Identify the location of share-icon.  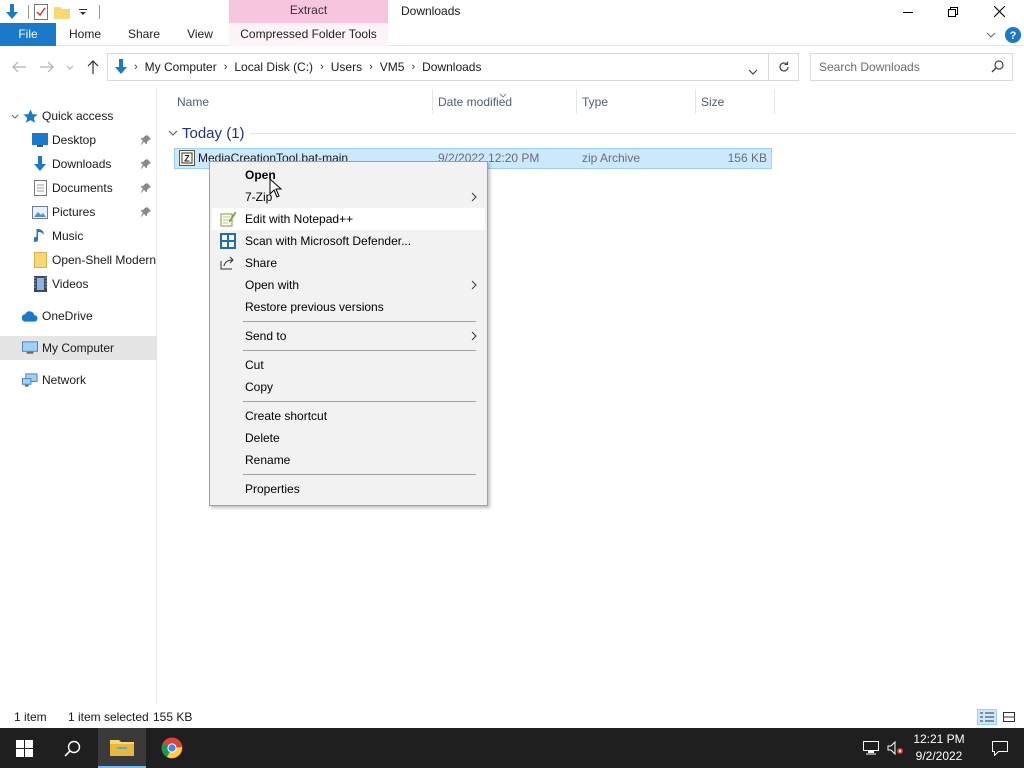
(228, 263).